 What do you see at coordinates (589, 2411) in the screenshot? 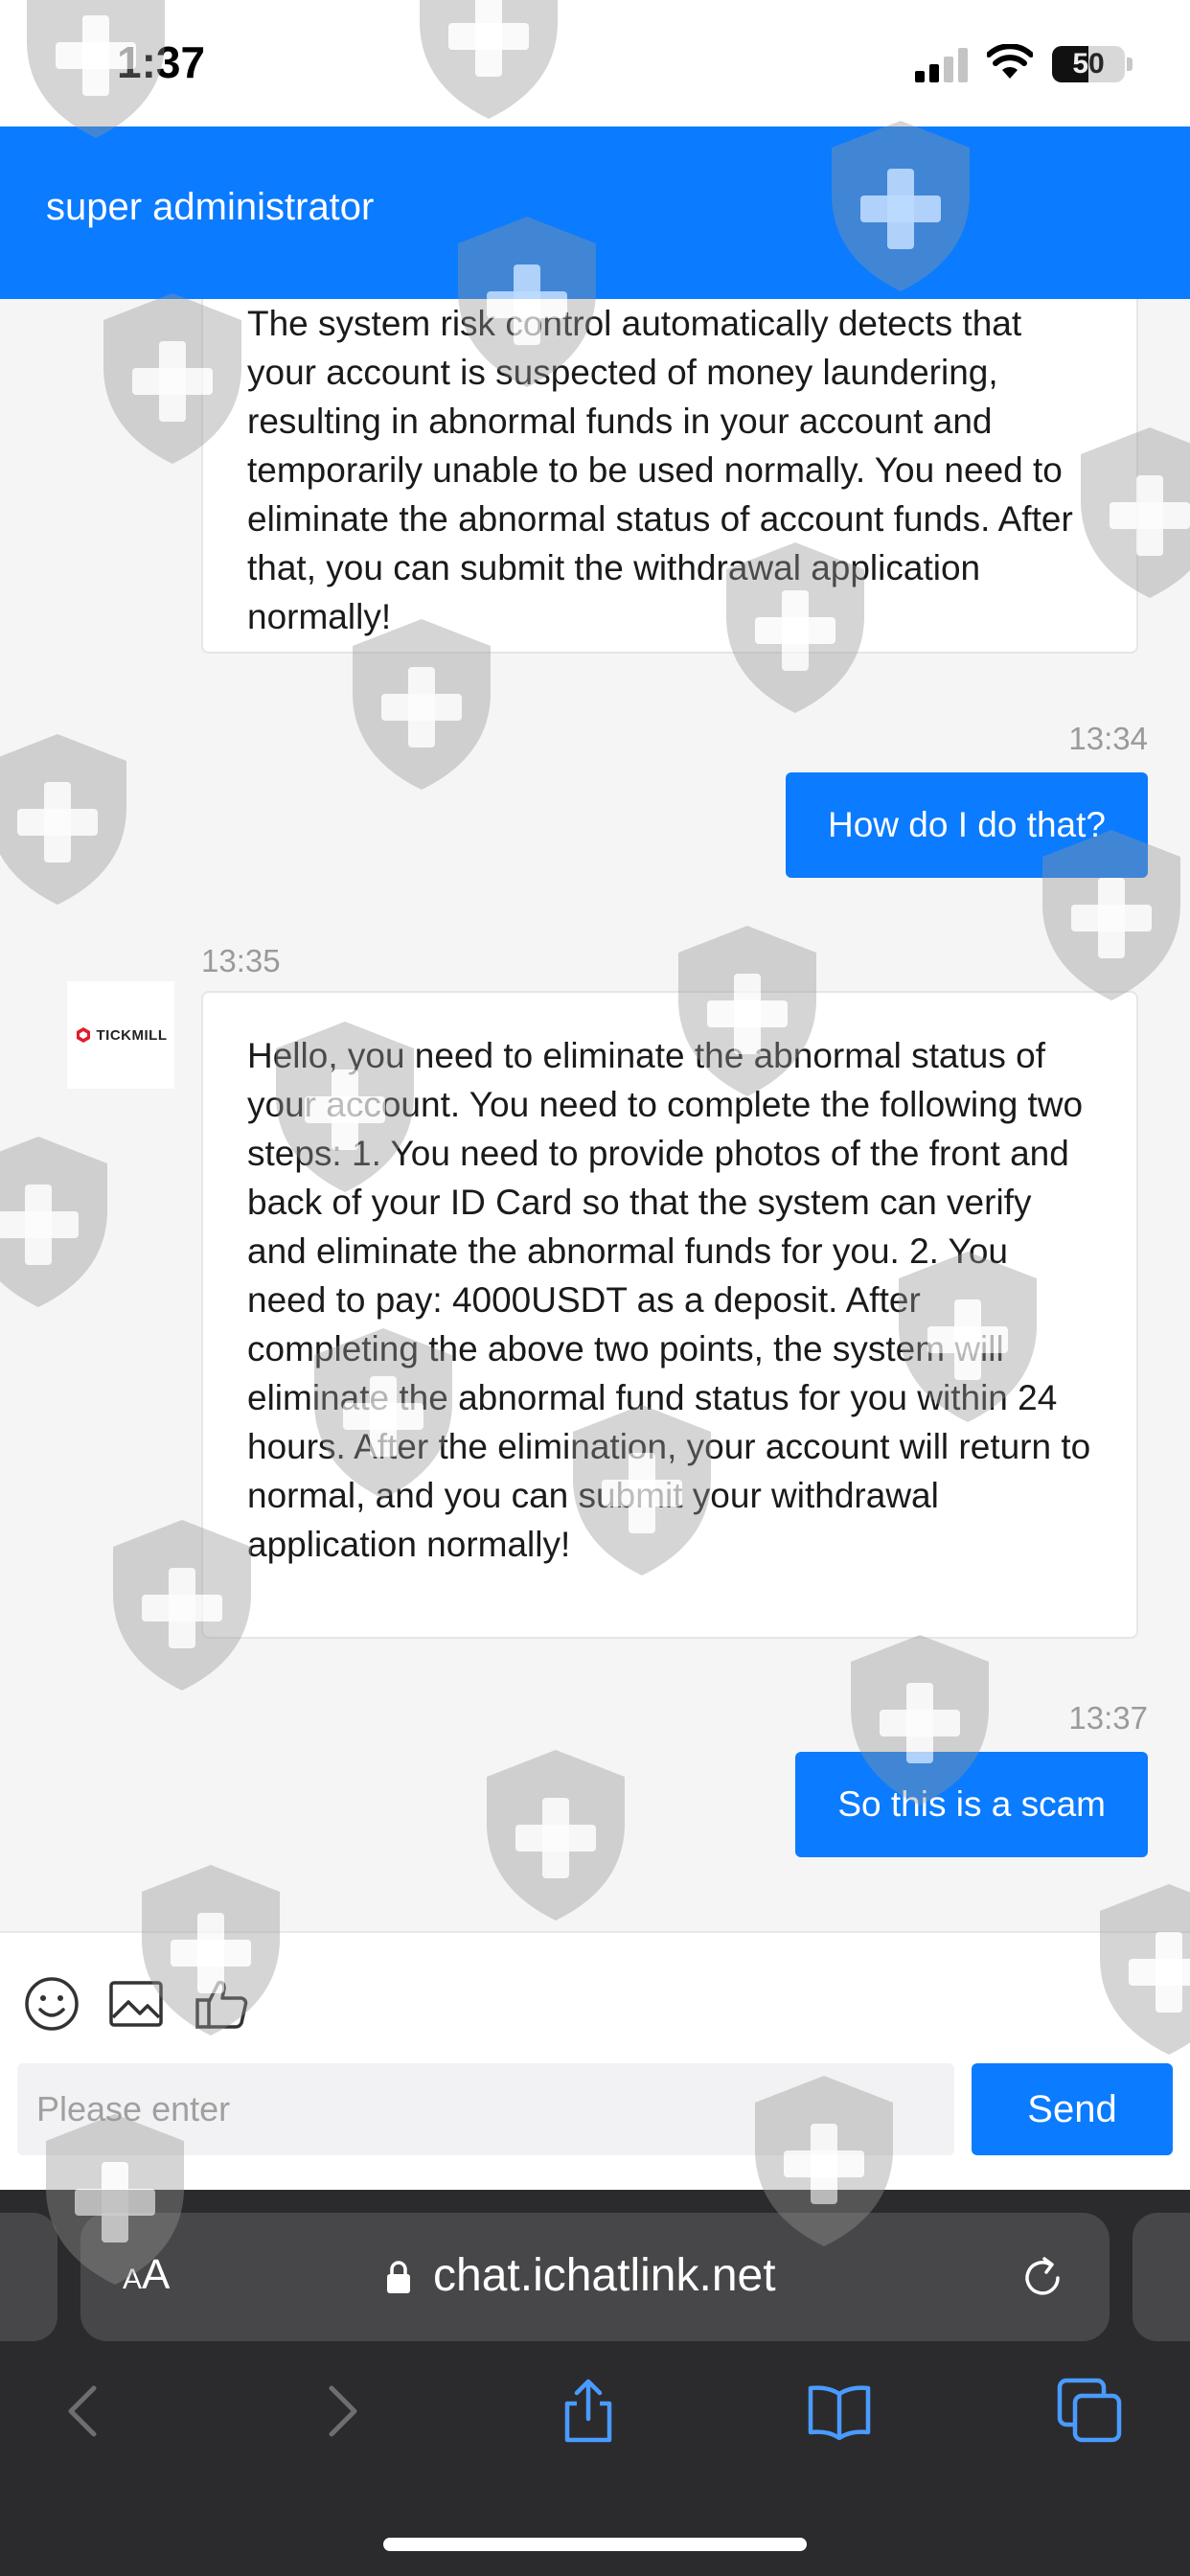
I see `share-icon` at bounding box center [589, 2411].